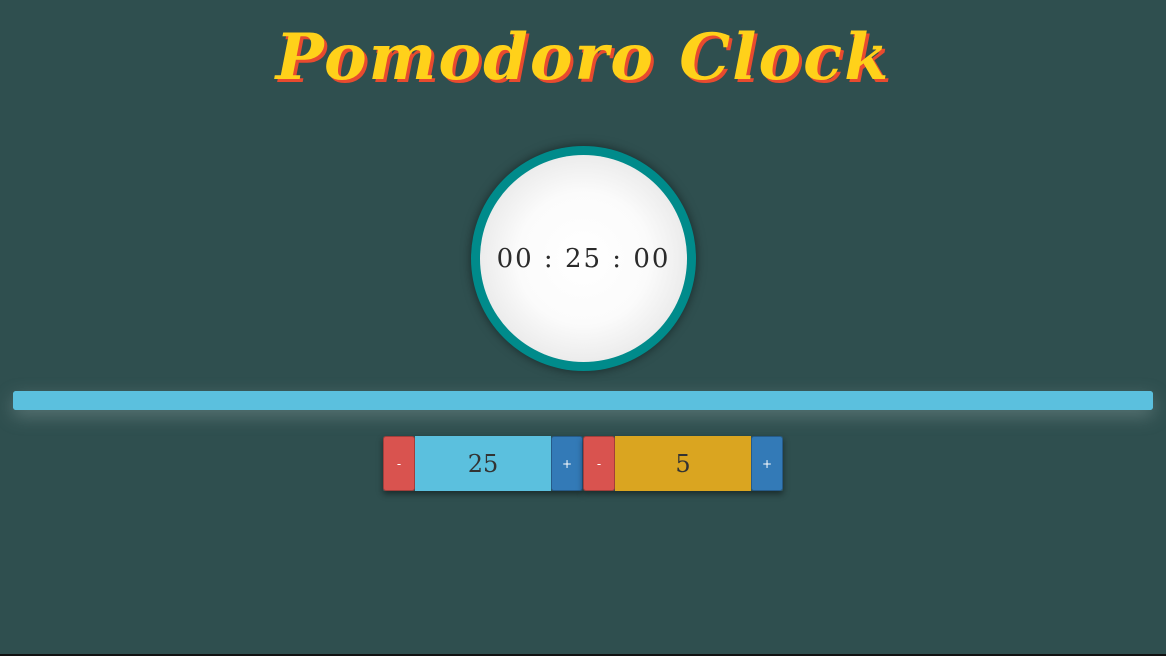  I want to click on clock-face: 00 : 25 : 00, so click(583, 258).